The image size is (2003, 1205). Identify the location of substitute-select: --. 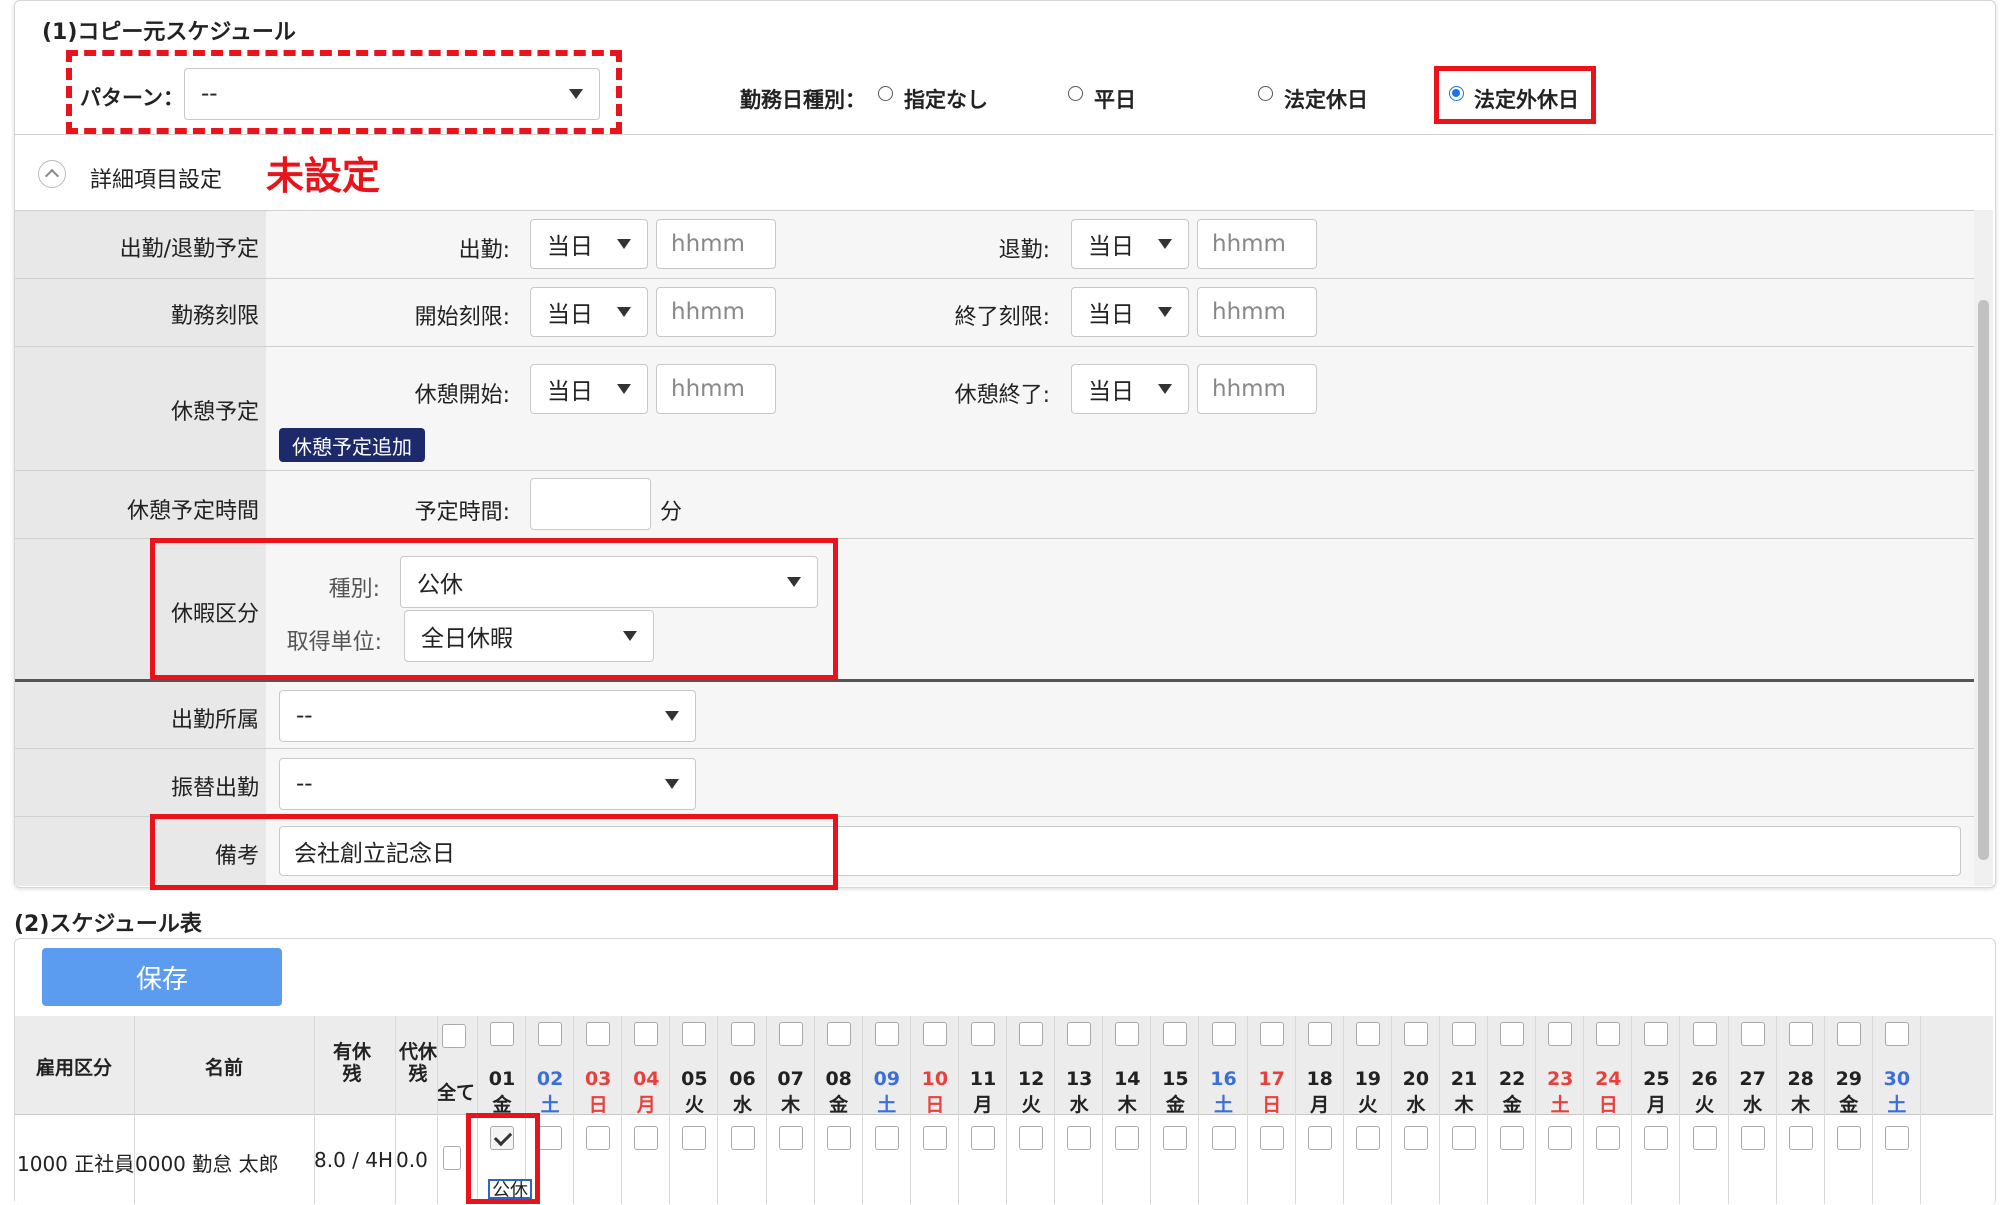
(487, 784).